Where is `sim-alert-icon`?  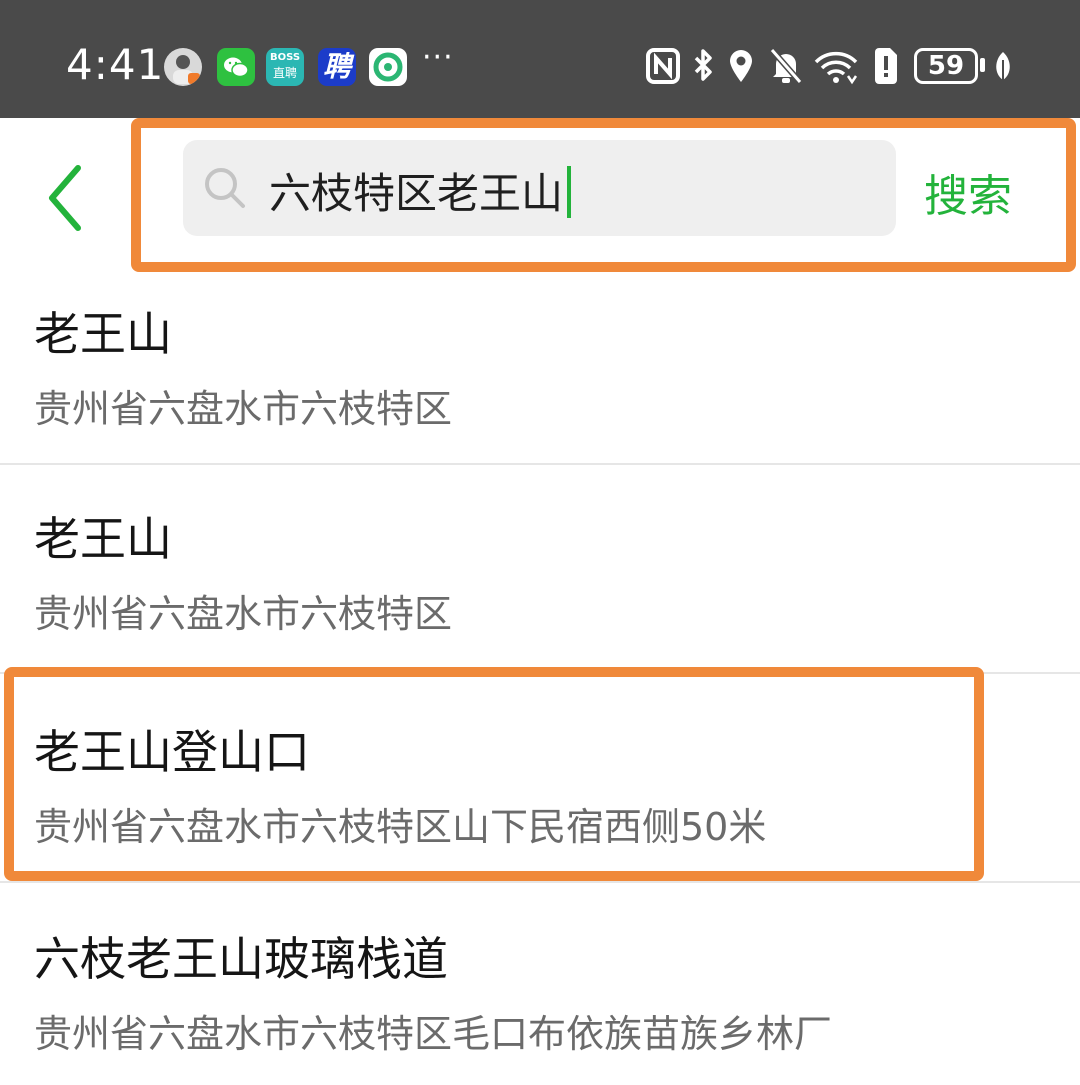
sim-alert-icon is located at coordinates (886, 66).